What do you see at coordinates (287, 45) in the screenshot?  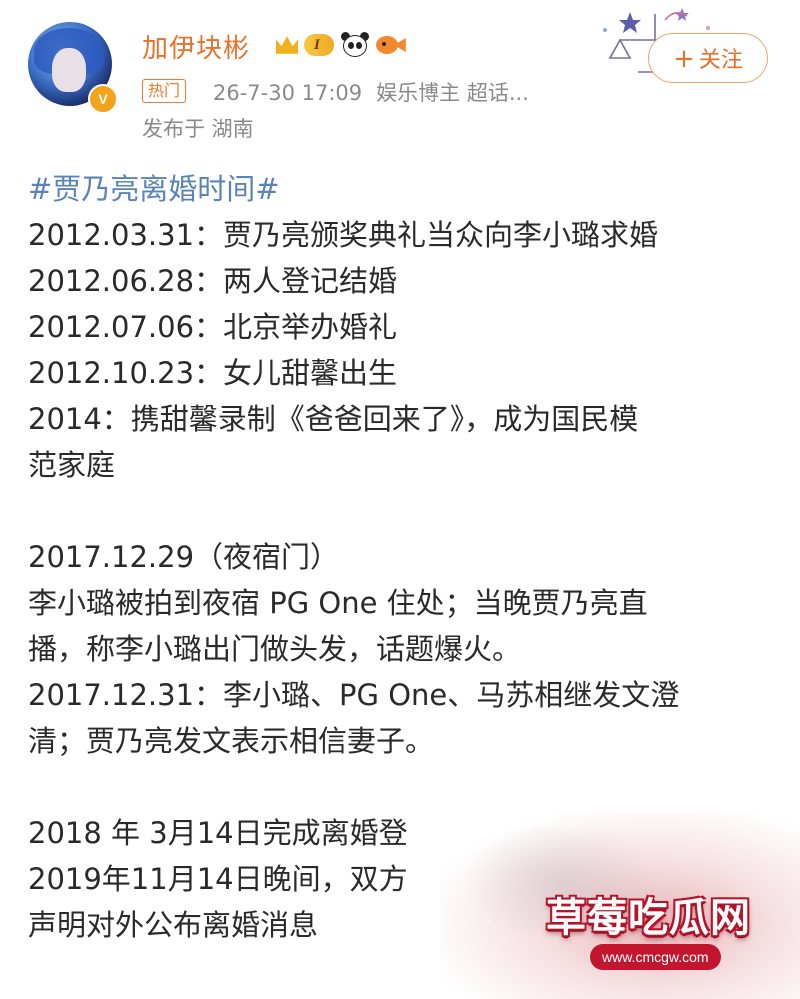 I see `crown-icon` at bounding box center [287, 45].